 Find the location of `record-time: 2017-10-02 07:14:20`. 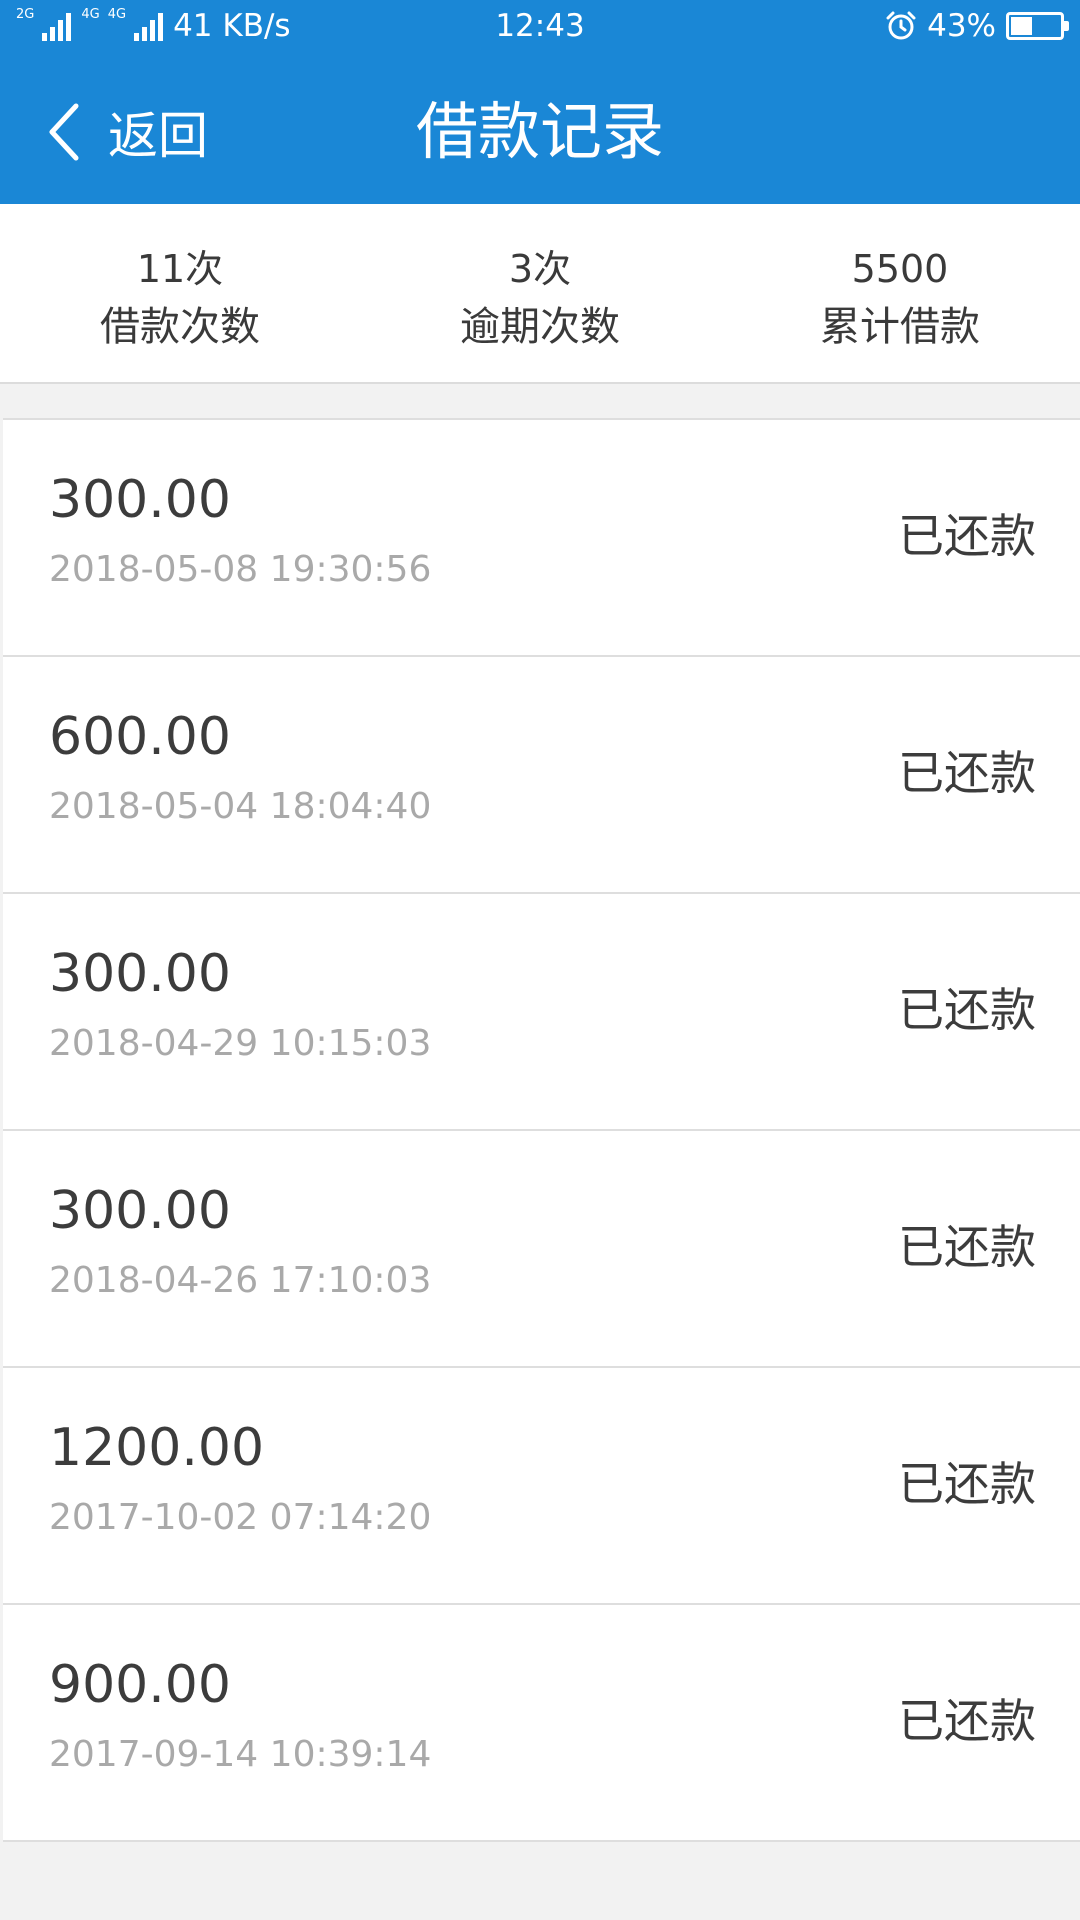

record-time: 2017-10-02 07:14:20 is located at coordinates (240, 1517).